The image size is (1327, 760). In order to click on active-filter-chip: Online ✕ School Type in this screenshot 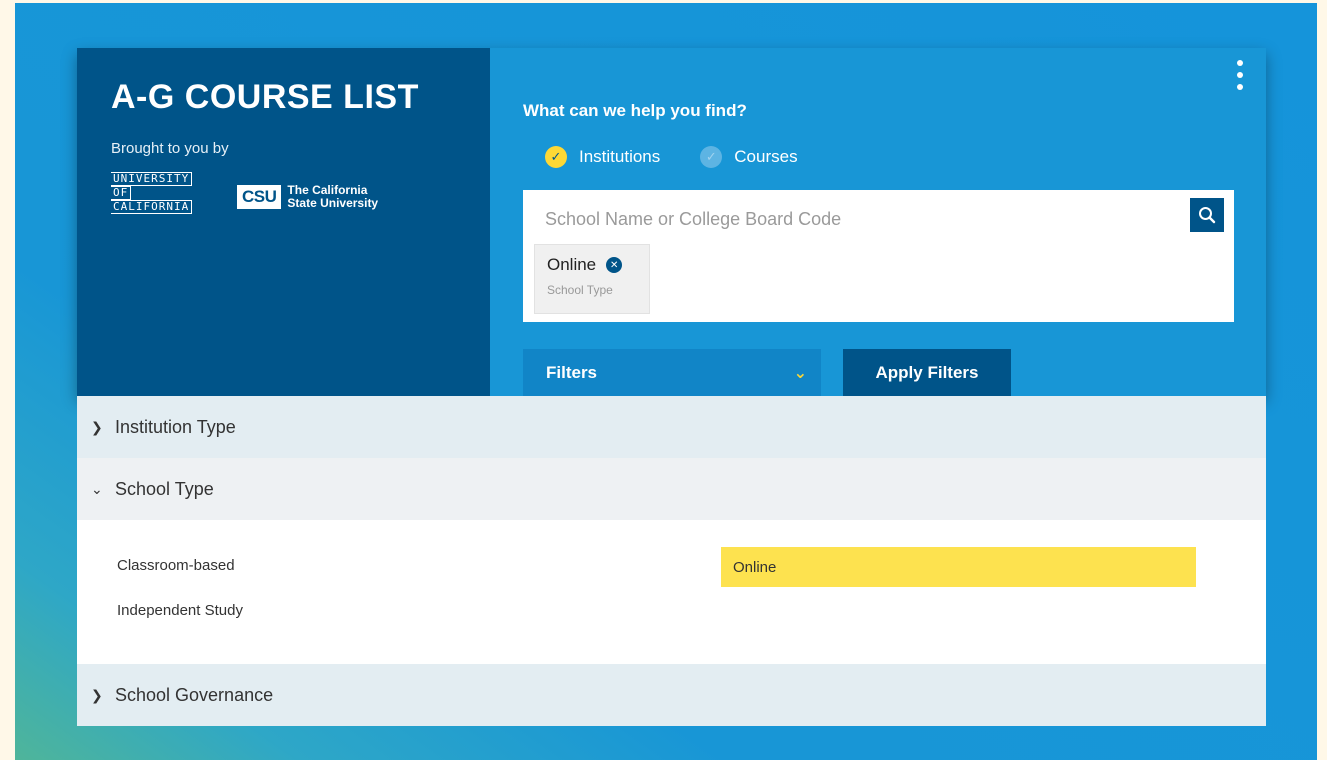, I will do `click(592, 279)`.